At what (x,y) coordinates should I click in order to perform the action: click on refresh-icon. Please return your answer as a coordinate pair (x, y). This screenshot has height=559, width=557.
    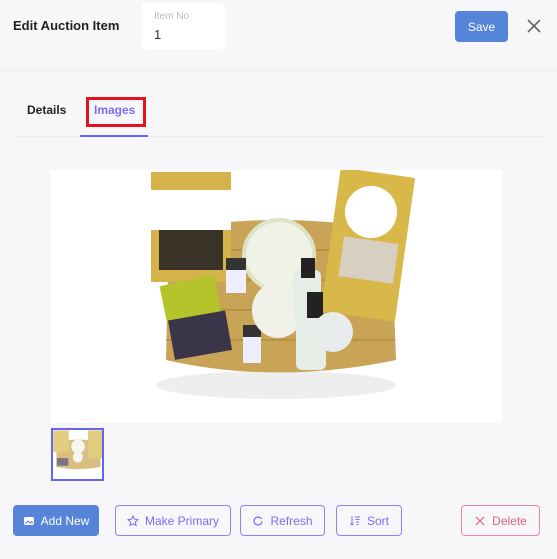
    Looking at the image, I should click on (258, 520).